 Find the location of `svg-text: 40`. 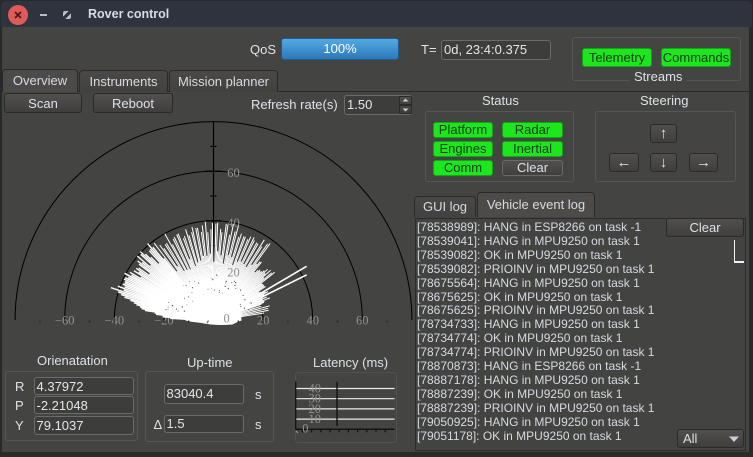

svg-text: 40 is located at coordinates (233, 223).